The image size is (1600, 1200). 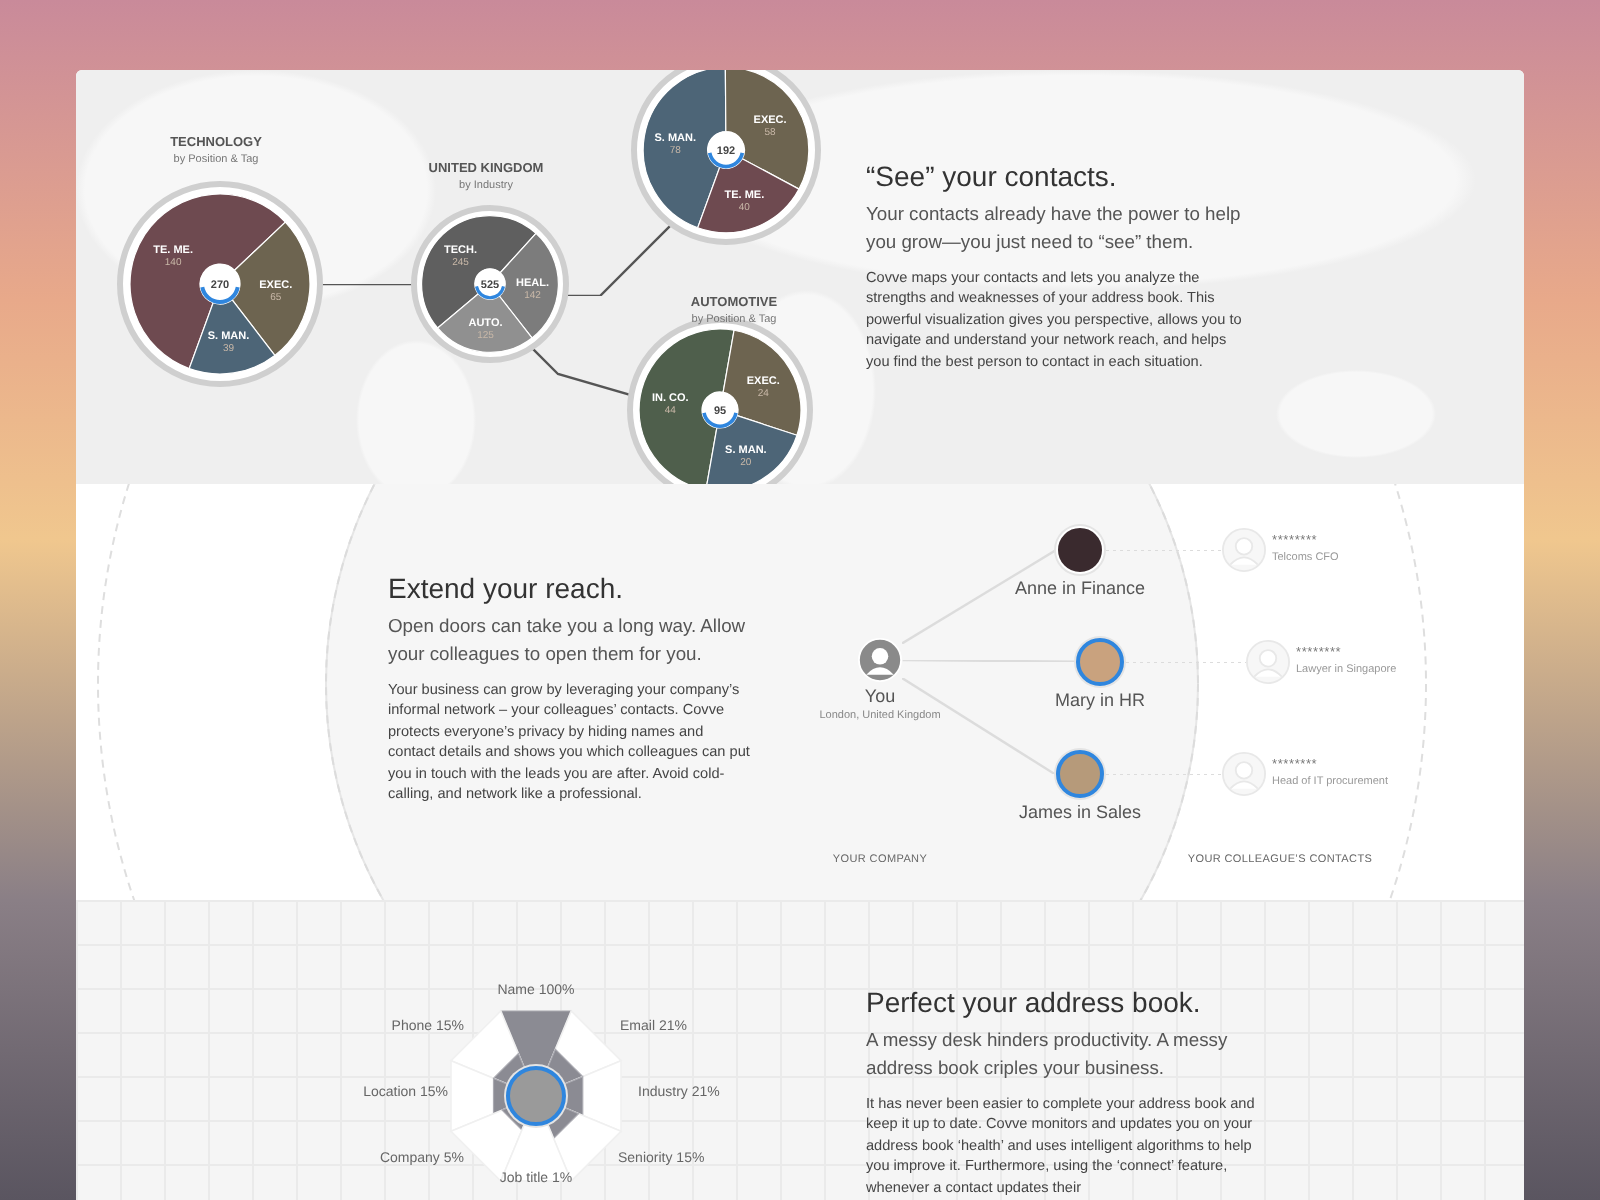 I want to click on person-name: You, so click(x=880, y=697).